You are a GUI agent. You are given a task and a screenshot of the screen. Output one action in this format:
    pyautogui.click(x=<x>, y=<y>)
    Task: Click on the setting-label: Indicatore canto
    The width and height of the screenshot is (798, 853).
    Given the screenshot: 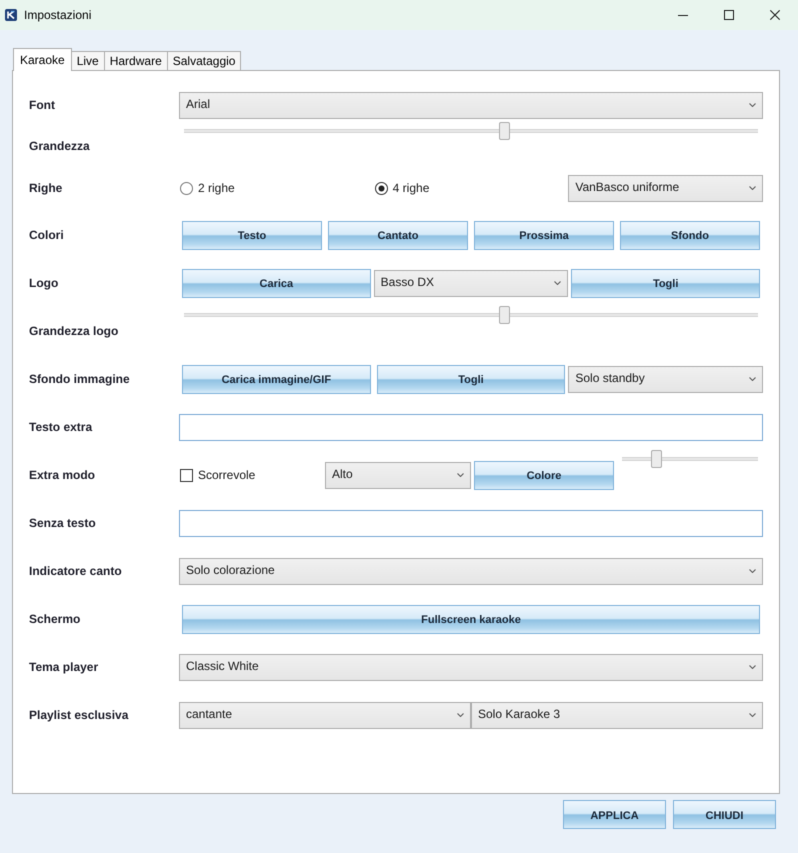 What is the action you would take?
    pyautogui.click(x=76, y=571)
    